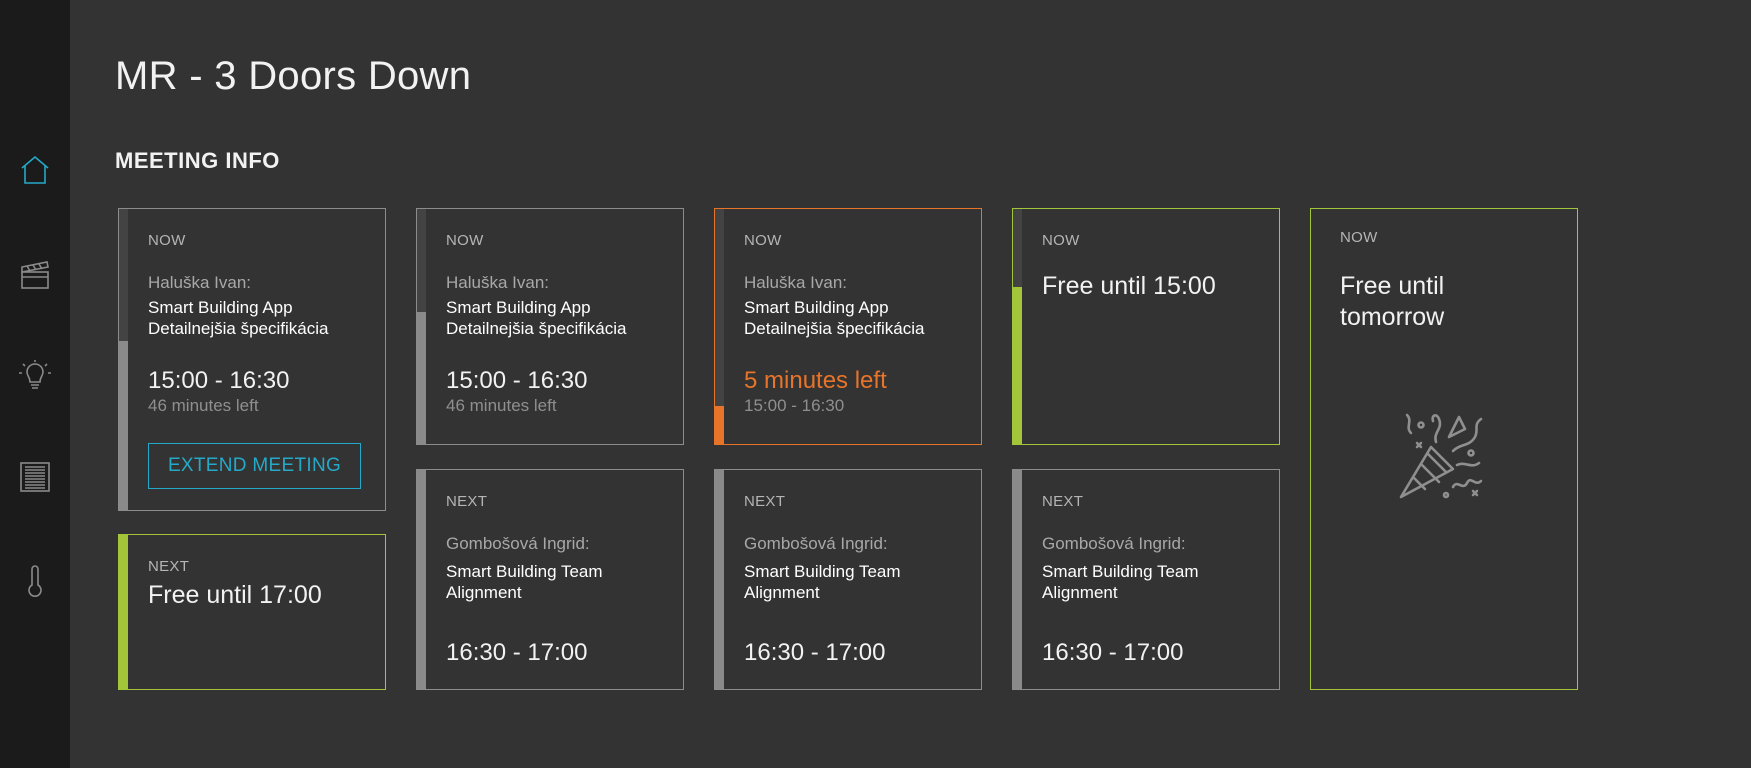  I want to click on free-status: Free until tomorrow, so click(1392, 301).